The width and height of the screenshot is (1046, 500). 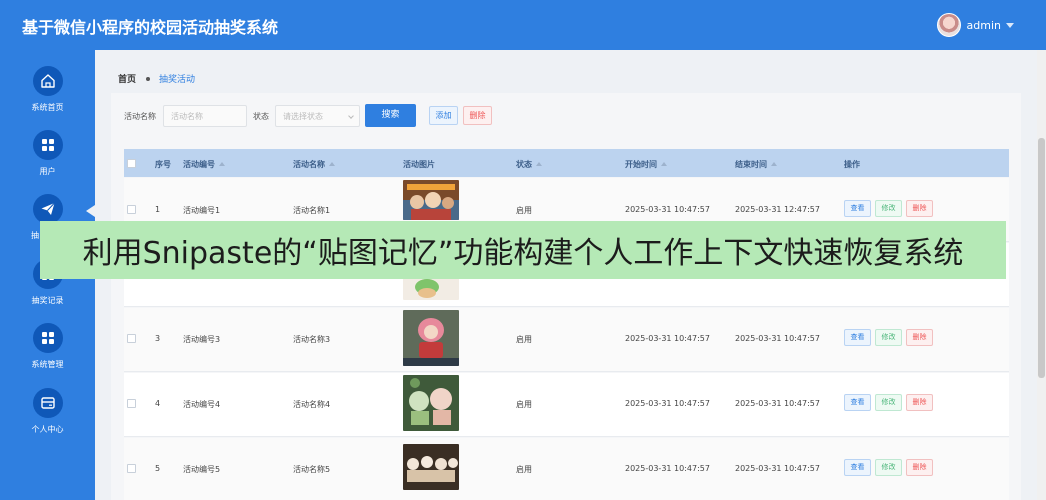 I want to click on chevron-down-icon, so click(x=351, y=116).